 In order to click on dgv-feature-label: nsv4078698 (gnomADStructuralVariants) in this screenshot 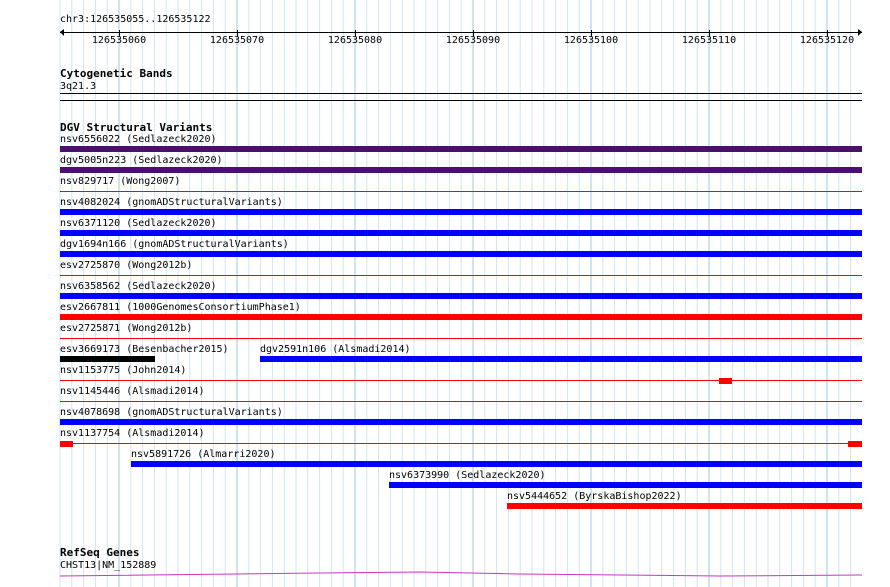, I will do `click(171, 413)`.